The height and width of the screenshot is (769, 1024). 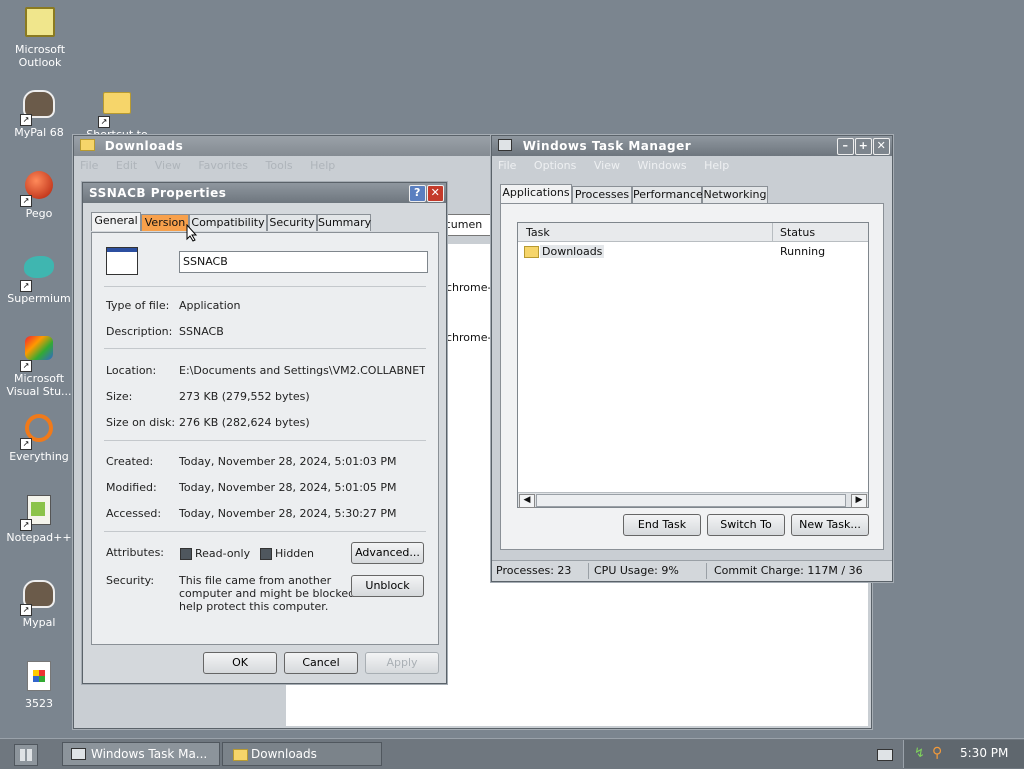 I want to click on tab-compatibility: Compatibility, so click(x=228, y=222).